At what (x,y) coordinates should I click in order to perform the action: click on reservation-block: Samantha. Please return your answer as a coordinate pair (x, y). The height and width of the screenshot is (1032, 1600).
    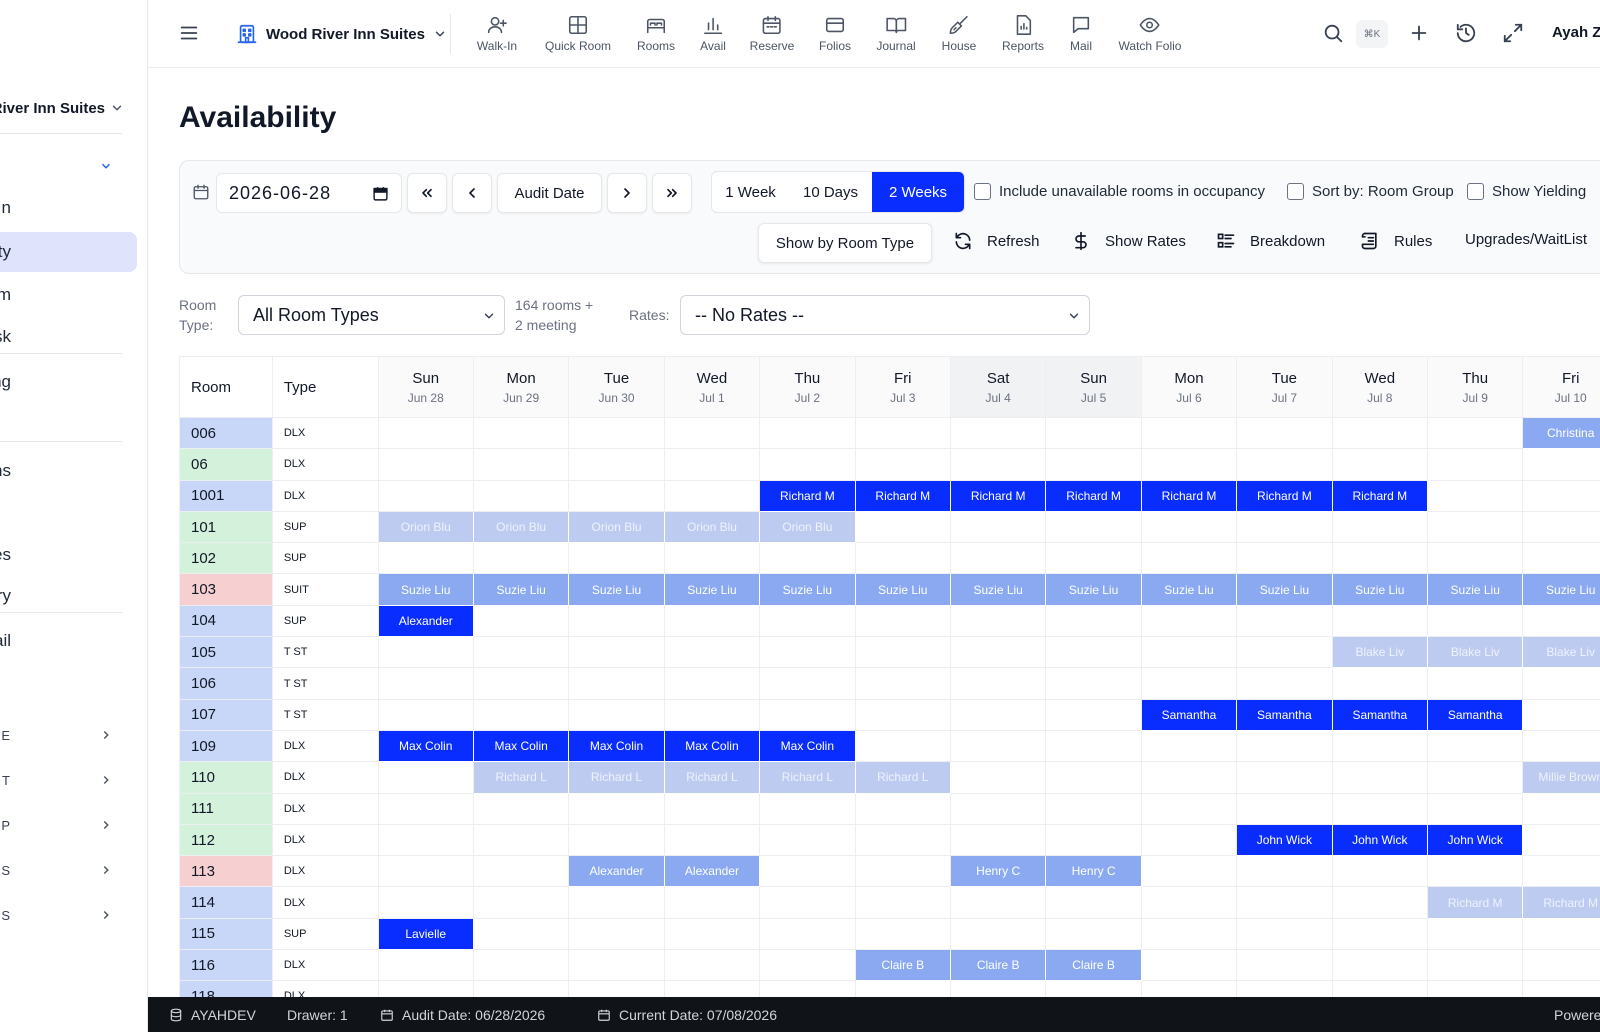
    Looking at the image, I should click on (1475, 714).